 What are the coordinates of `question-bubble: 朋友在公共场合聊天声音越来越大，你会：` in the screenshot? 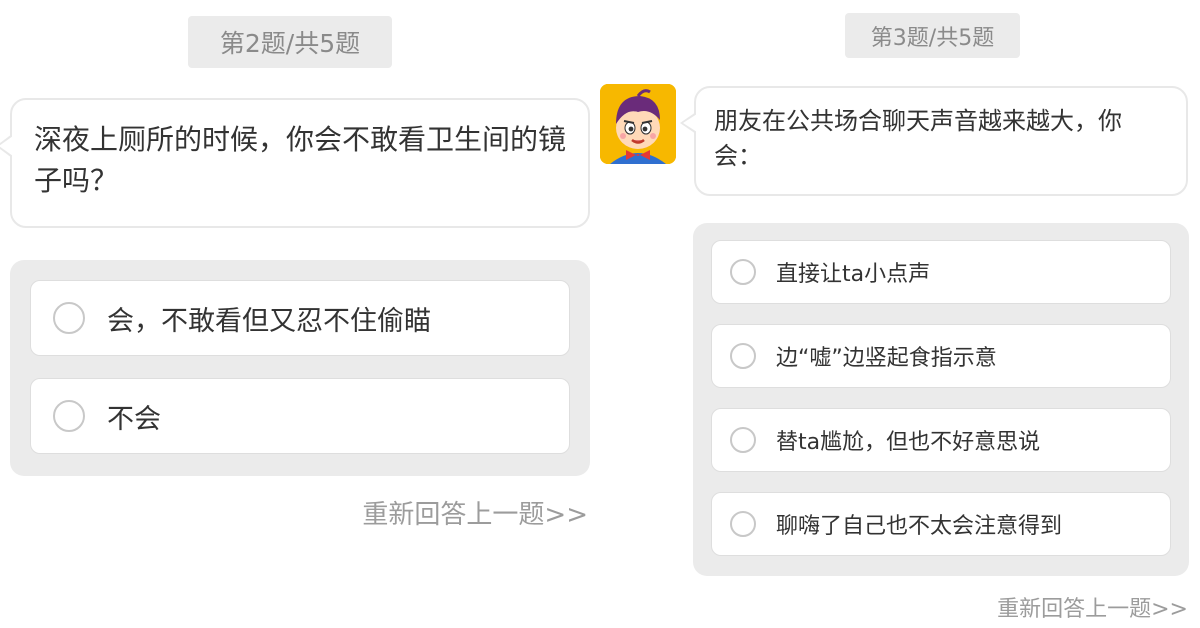 It's located at (934, 141).